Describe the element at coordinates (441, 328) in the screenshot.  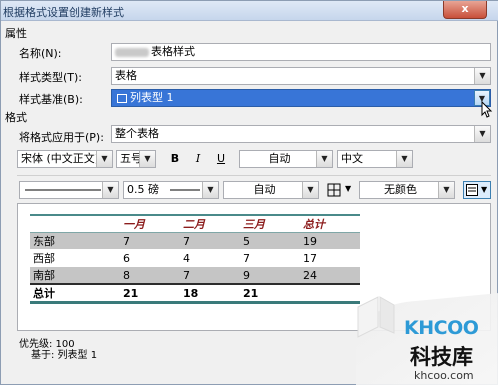
I see `watermark-brand: KHCOO` at that location.